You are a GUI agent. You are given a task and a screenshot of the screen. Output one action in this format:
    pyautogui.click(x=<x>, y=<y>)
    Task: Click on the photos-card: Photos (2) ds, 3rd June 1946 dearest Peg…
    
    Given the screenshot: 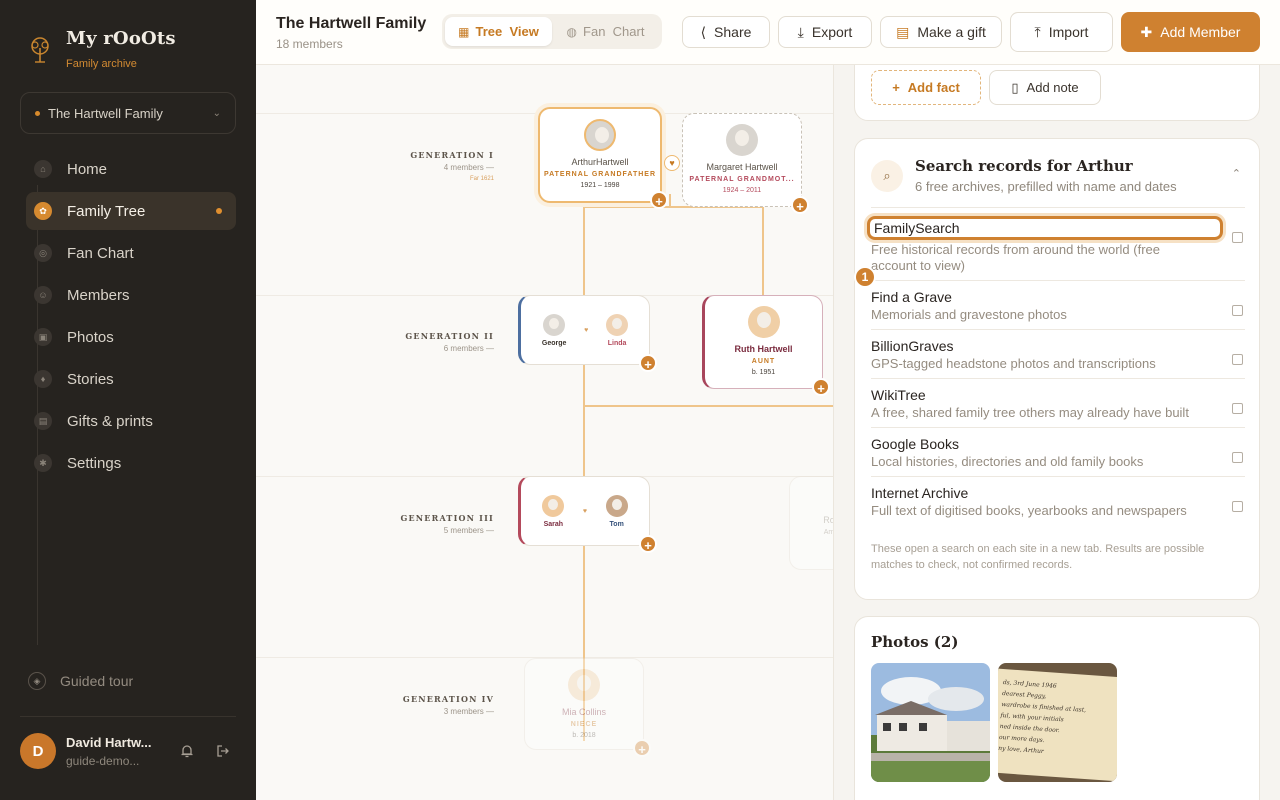 What is the action you would take?
    pyautogui.click(x=1057, y=708)
    